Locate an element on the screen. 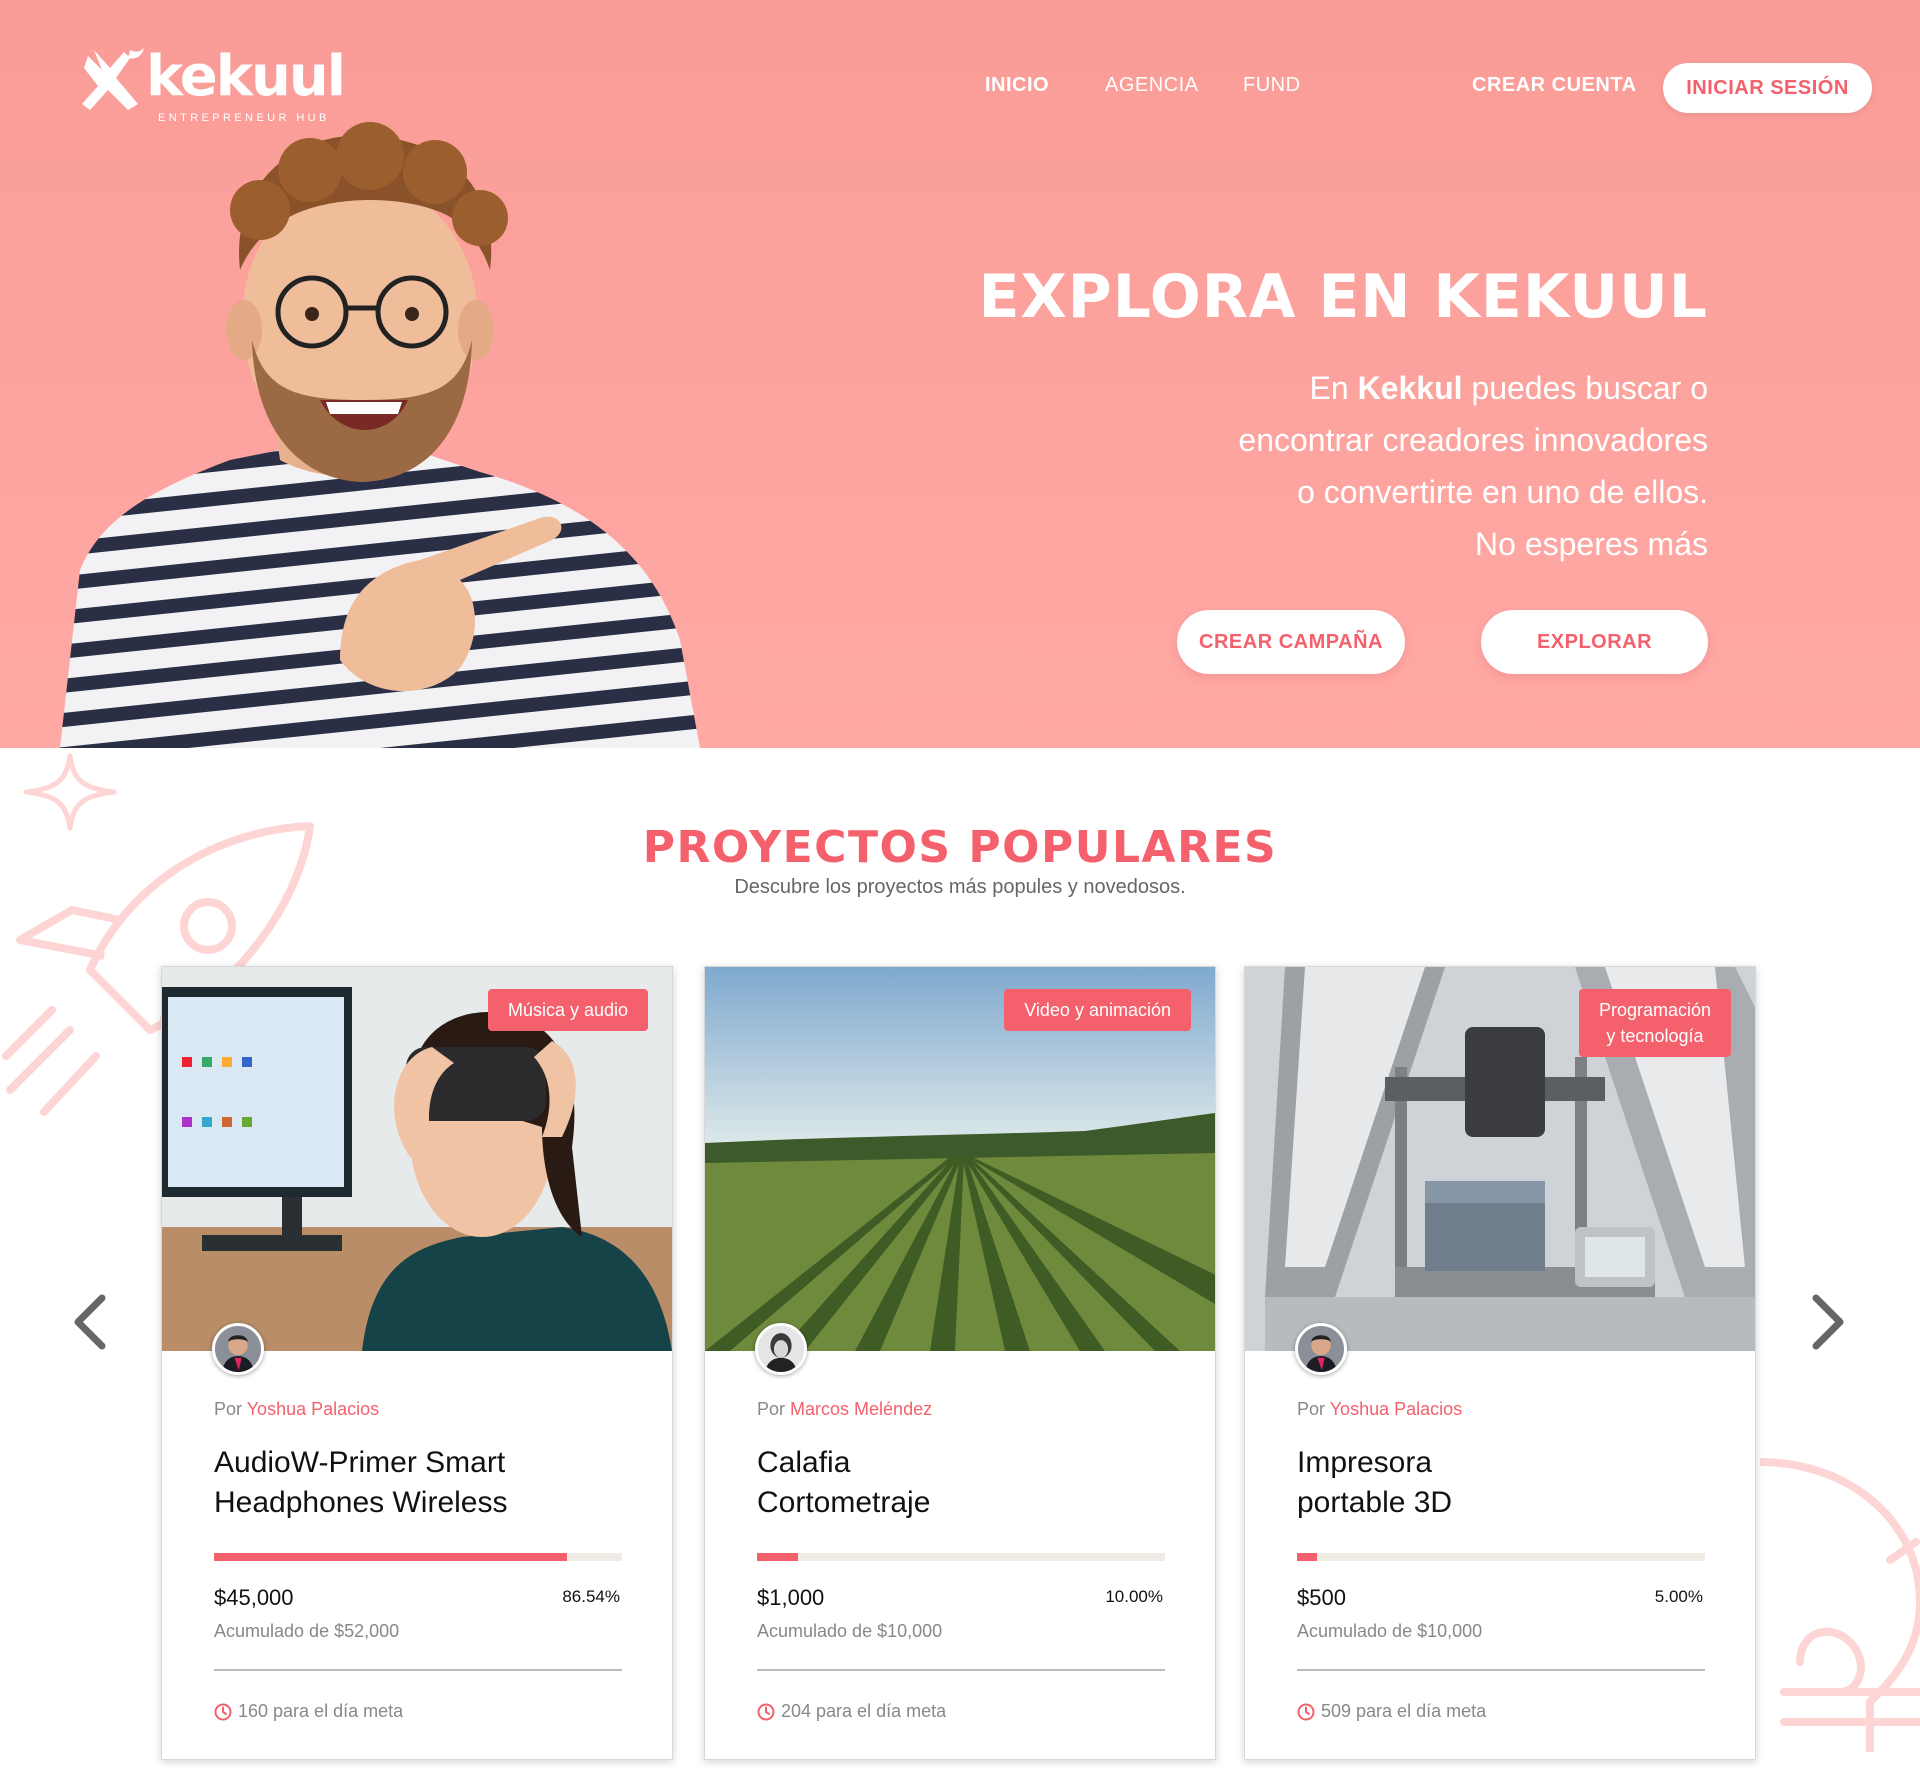 This screenshot has width=1920, height=1768. days-remaining: 204 para el día meta is located at coordinates (851, 1711).